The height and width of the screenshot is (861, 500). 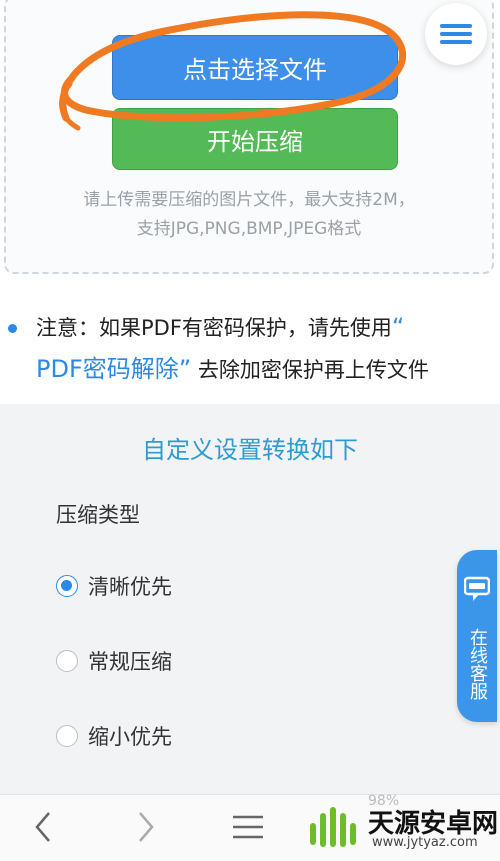 What do you see at coordinates (477, 588) in the screenshot?
I see `chat-bubble-icon` at bounding box center [477, 588].